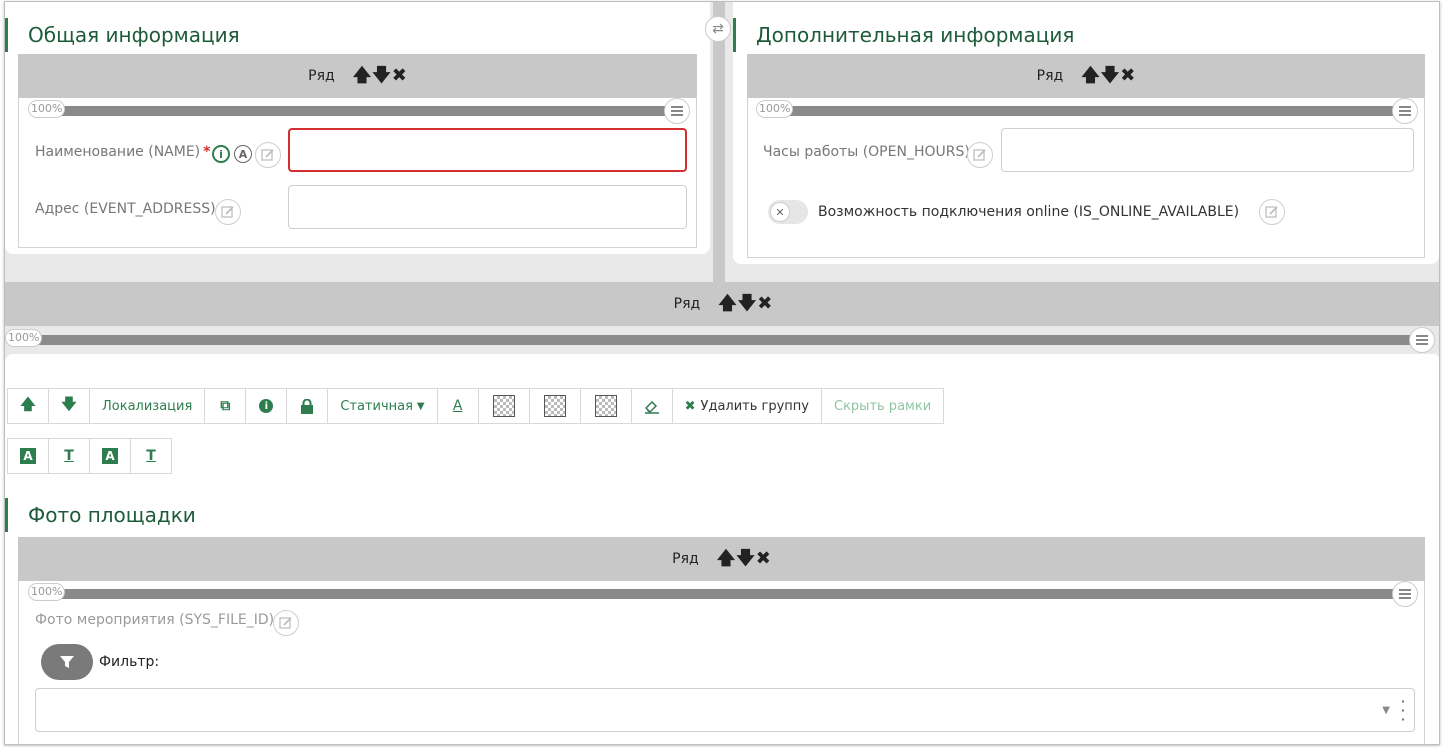 This screenshot has height=747, width=1444. What do you see at coordinates (883, 406) in the screenshot?
I see `hide-frames-button: Скрыть рамки` at bounding box center [883, 406].